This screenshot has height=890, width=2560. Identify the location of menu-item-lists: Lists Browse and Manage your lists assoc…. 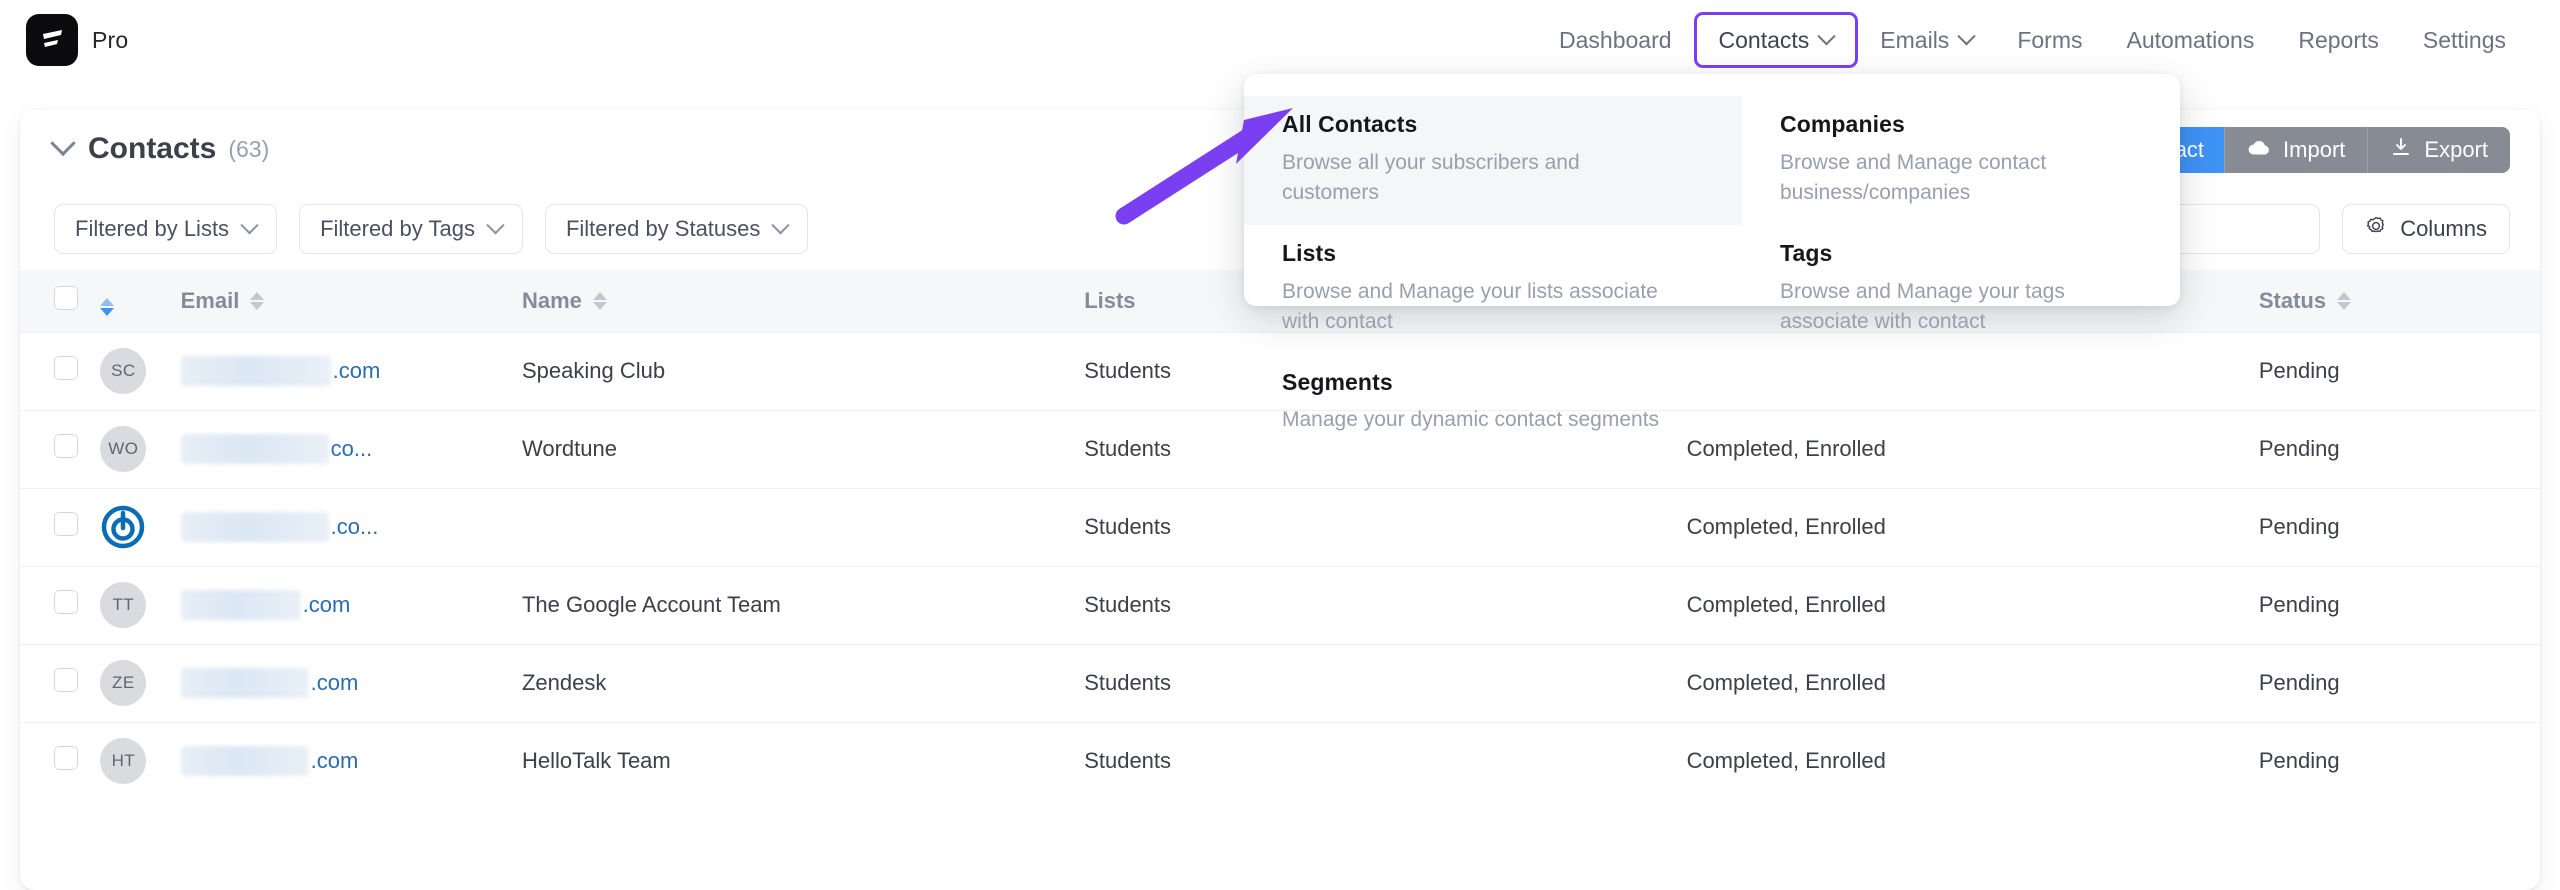
(1493, 289).